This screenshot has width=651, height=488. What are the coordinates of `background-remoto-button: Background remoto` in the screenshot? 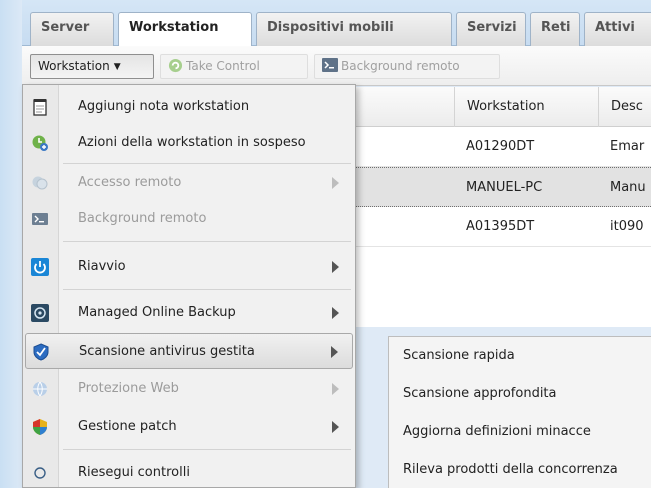 It's located at (407, 66).